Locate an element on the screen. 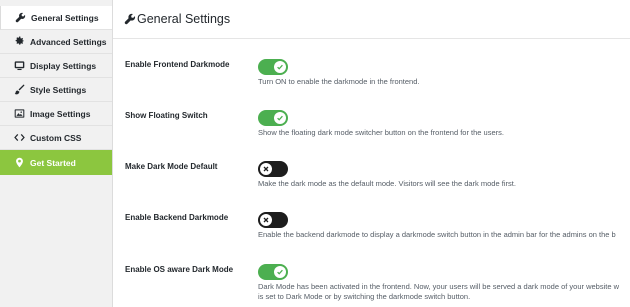 The height and width of the screenshot is (307, 630). sidebar-item-image-settings: Image Settings is located at coordinates (56, 114).